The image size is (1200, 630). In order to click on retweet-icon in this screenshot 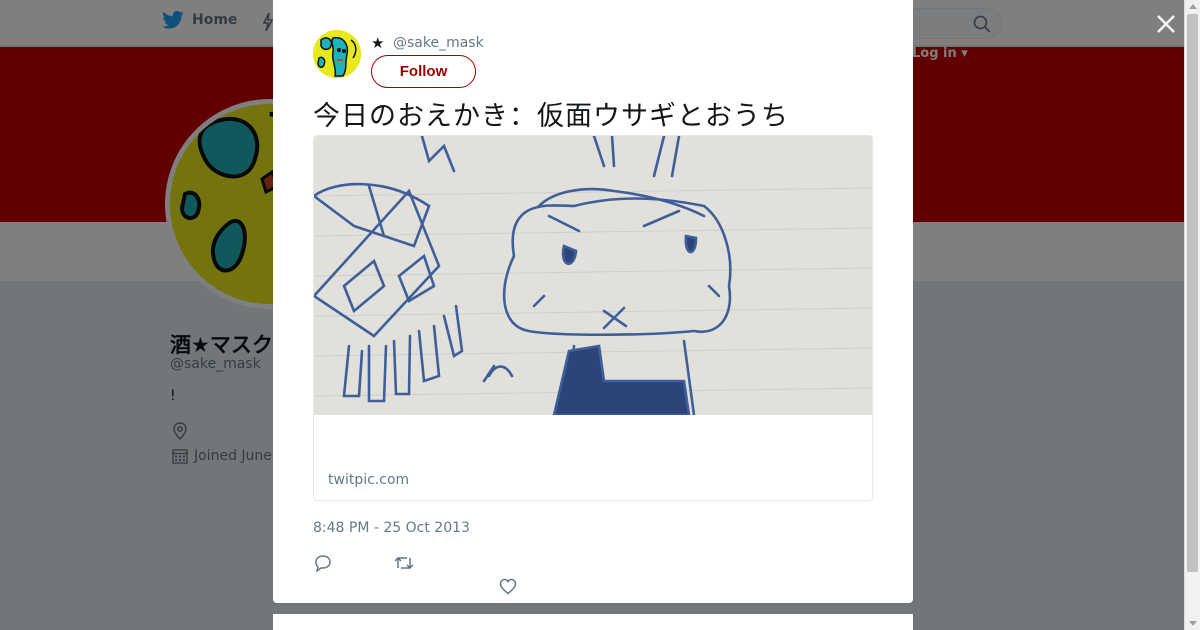, I will do `click(404, 563)`.